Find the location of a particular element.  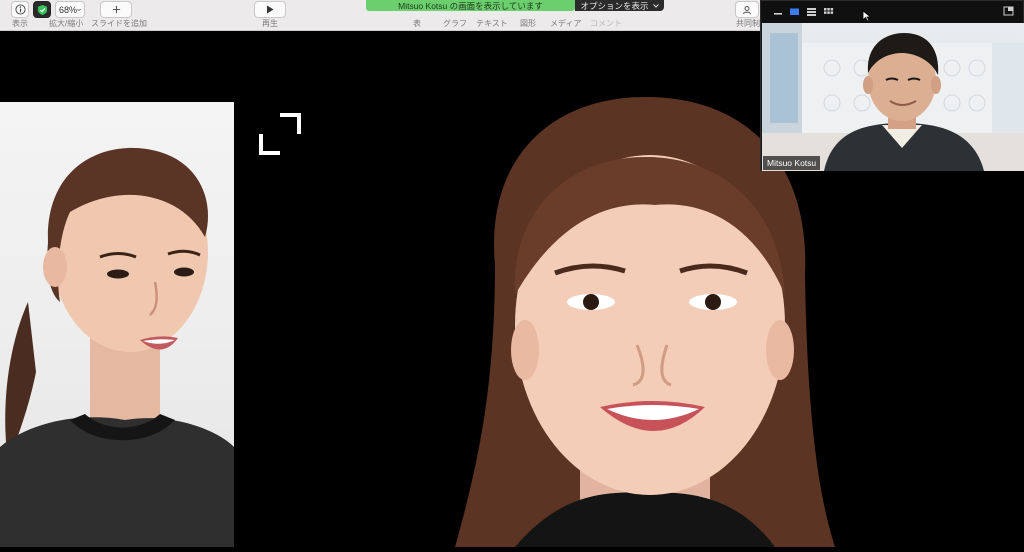

security-button is located at coordinates (42, 9).